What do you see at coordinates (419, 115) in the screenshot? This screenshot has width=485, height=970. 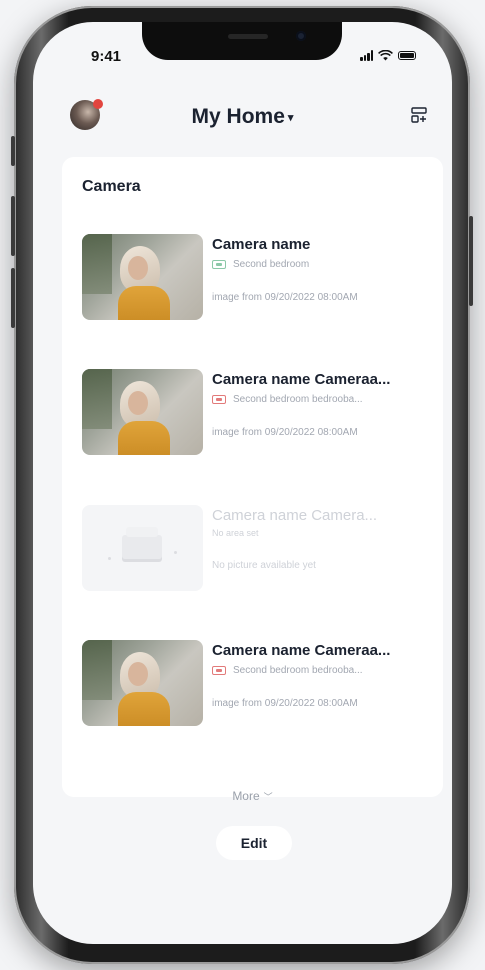 I see `add-device-icon` at bounding box center [419, 115].